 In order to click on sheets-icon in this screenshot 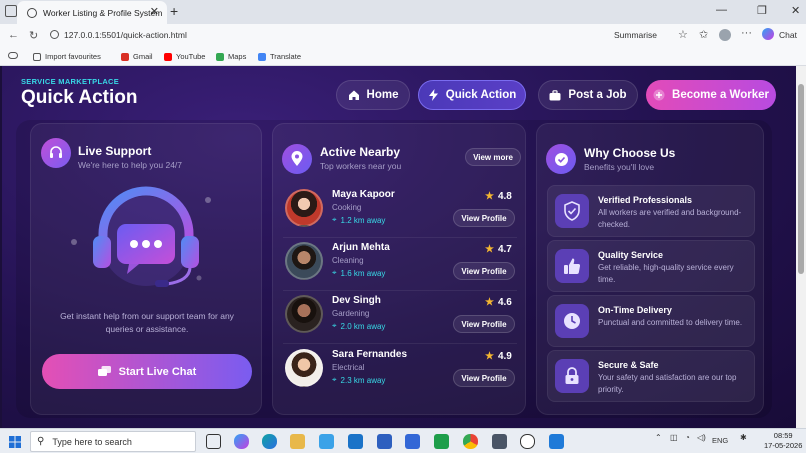, I will do `click(441, 441)`.